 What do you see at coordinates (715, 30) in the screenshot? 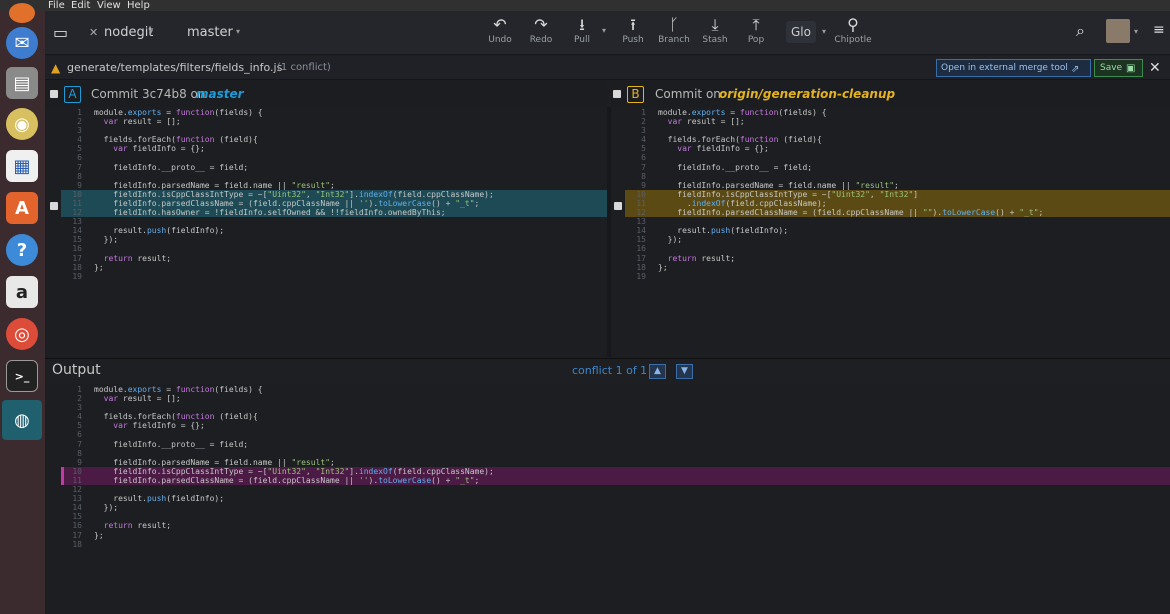
I see `stash-button: ⤓ Stash` at bounding box center [715, 30].